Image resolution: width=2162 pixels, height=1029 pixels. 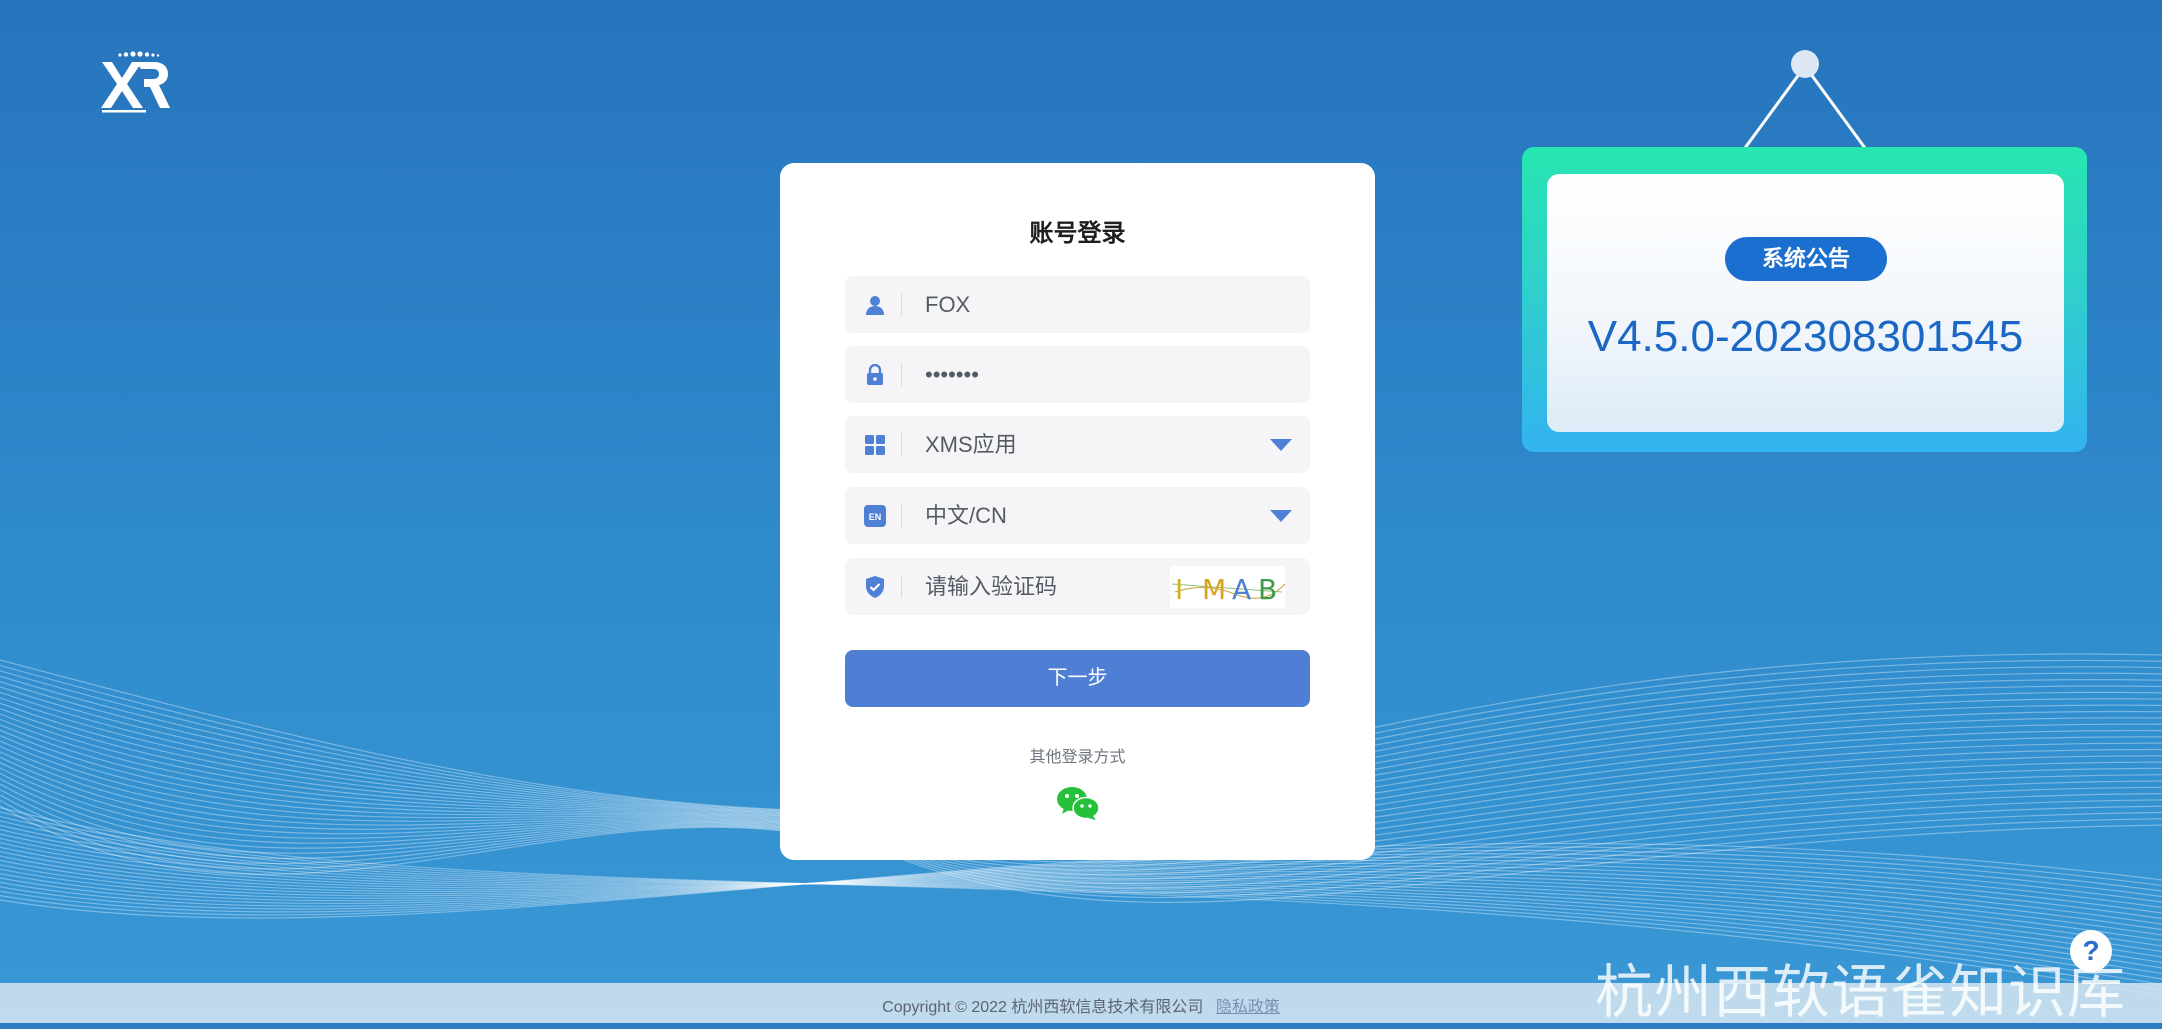 I want to click on board-hanger, so click(x=1805, y=99).